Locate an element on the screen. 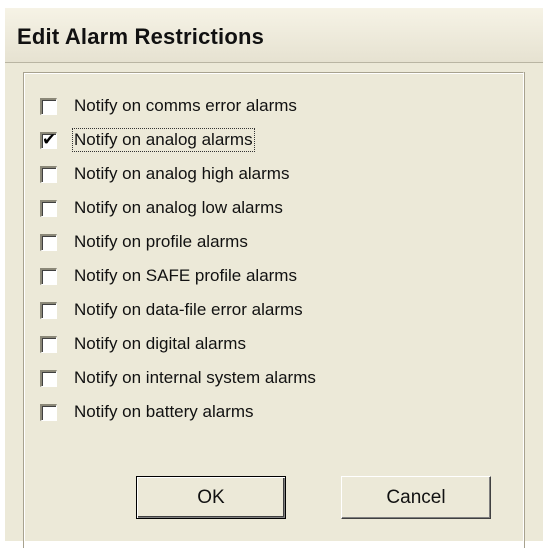 The width and height of the screenshot is (543, 548). option-label: Notify on comms error alarms is located at coordinates (185, 105).